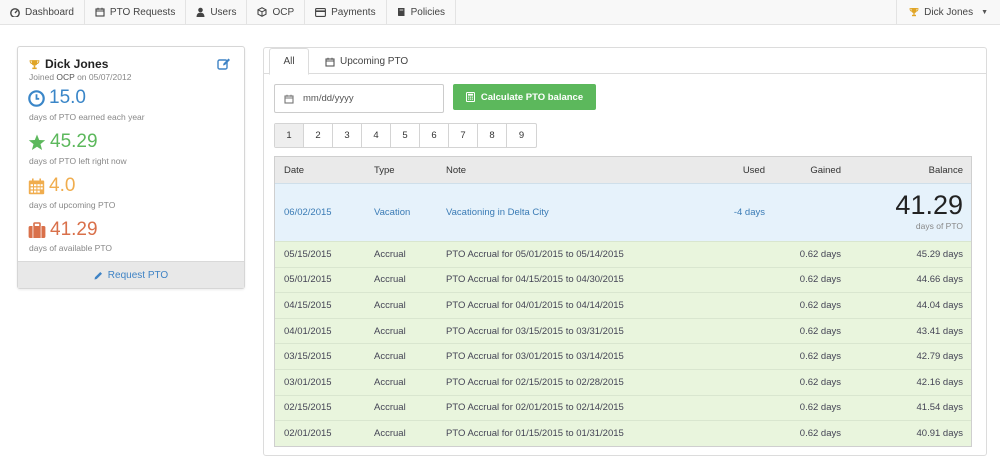 The width and height of the screenshot is (1000, 471). Describe the element at coordinates (939, 226) in the screenshot. I see `current-balance-unit: days of PTO` at that location.